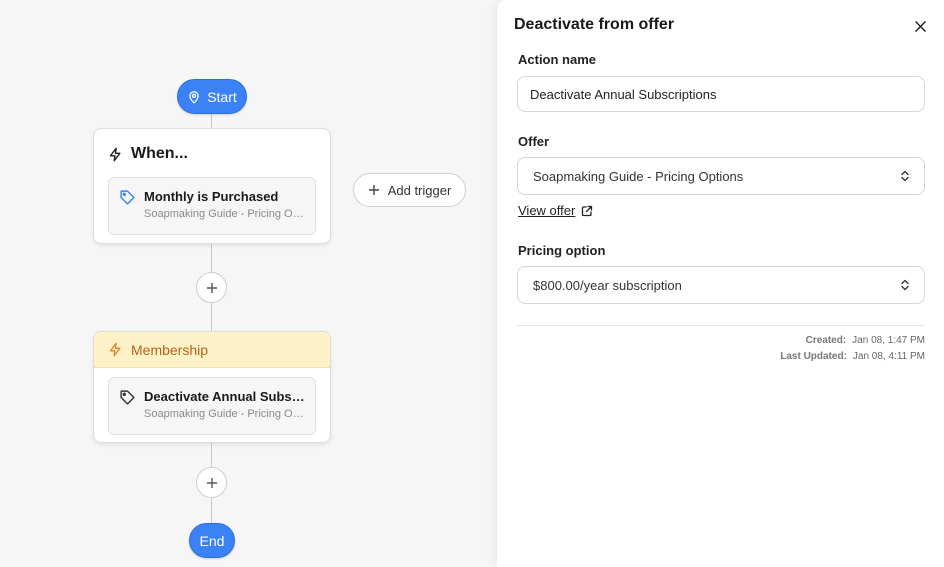 The width and height of the screenshot is (944, 567). Describe the element at coordinates (813, 356) in the screenshot. I see `updated-label: Last Updated:` at that location.